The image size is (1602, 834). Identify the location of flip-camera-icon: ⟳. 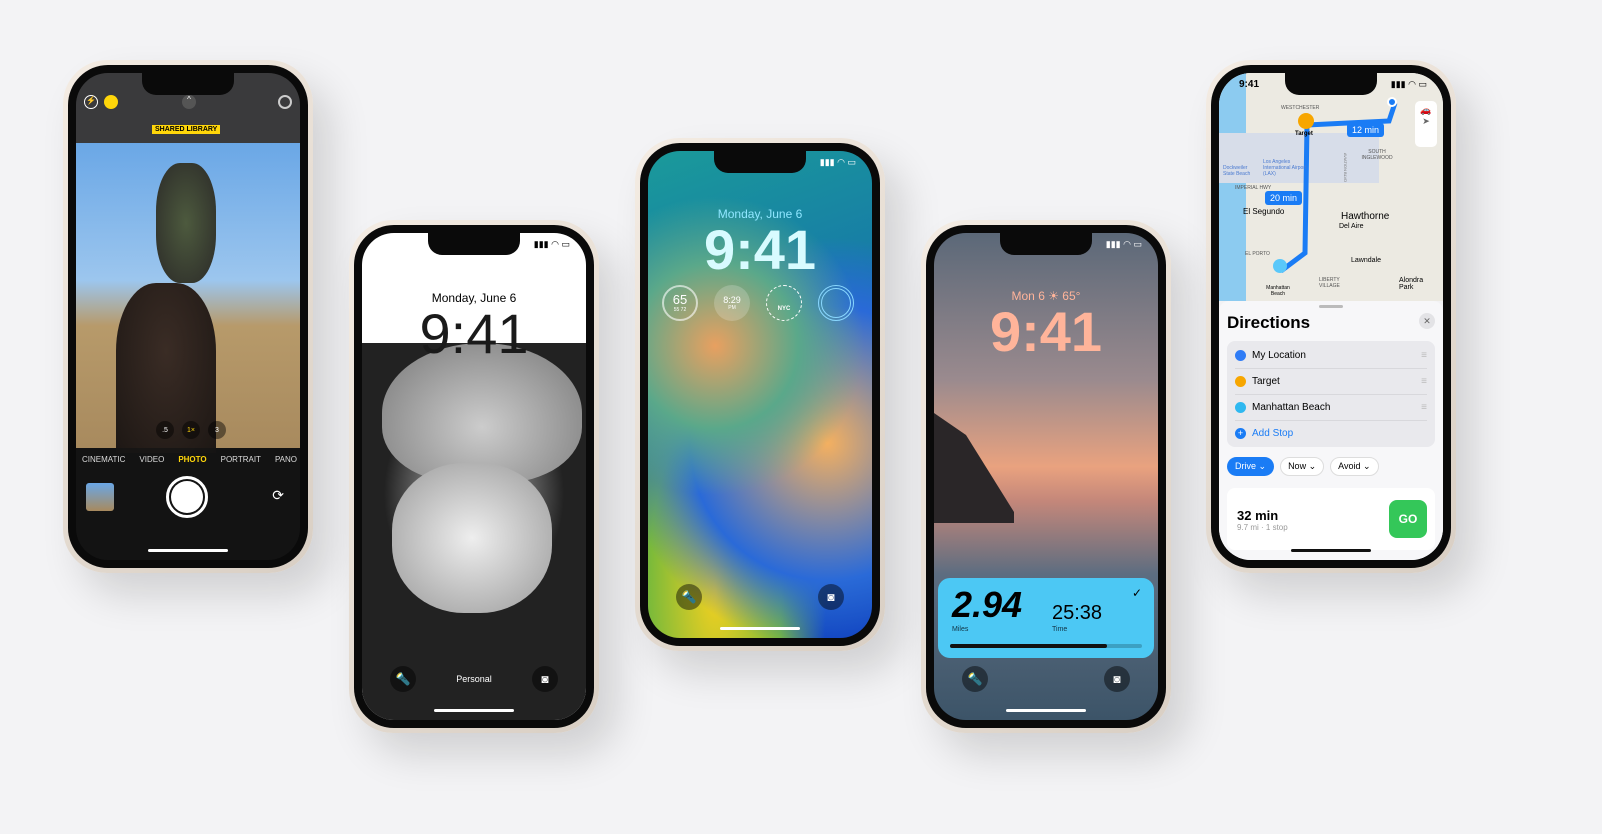
(278, 495).